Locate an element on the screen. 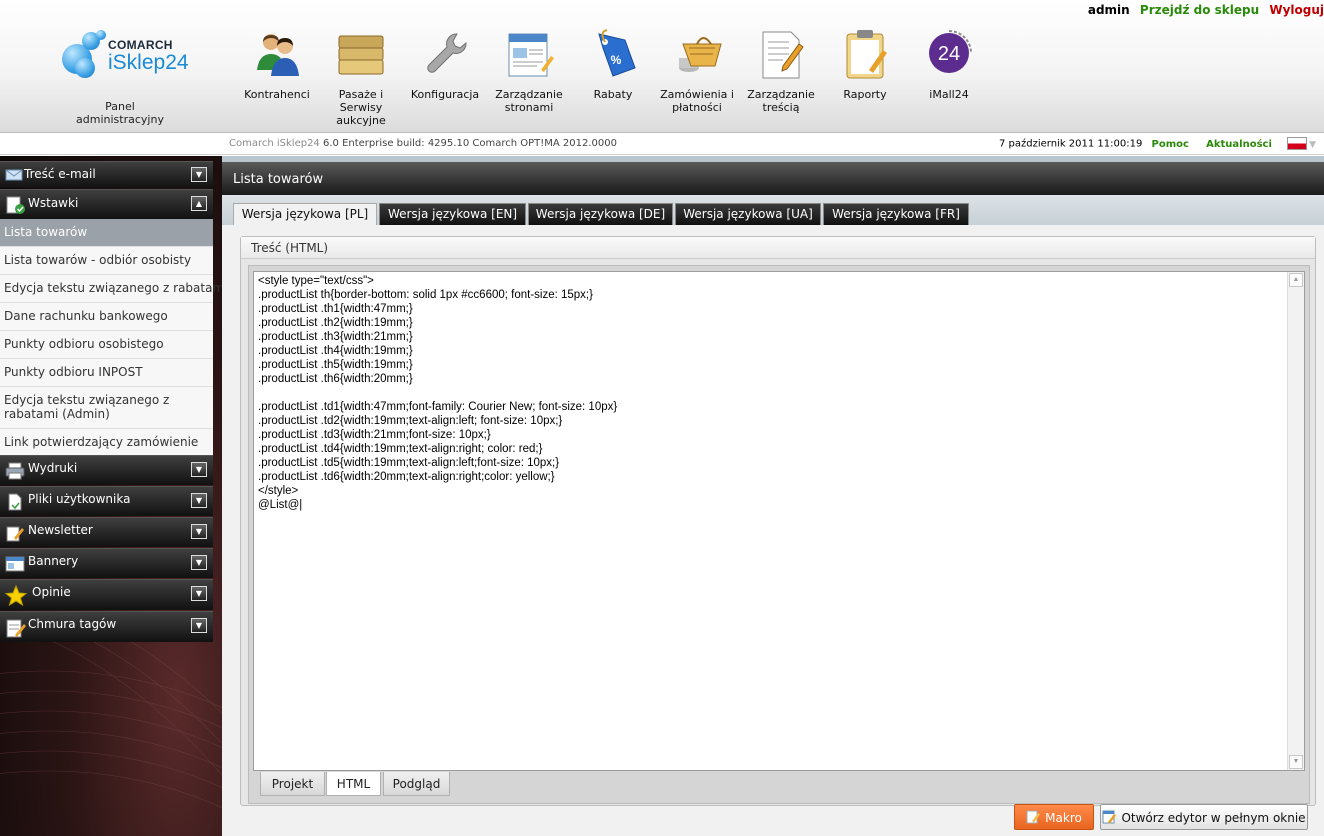 The width and height of the screenshot is (1324, 836). discount-tag-icon: % is located at coordinates (613, 54).